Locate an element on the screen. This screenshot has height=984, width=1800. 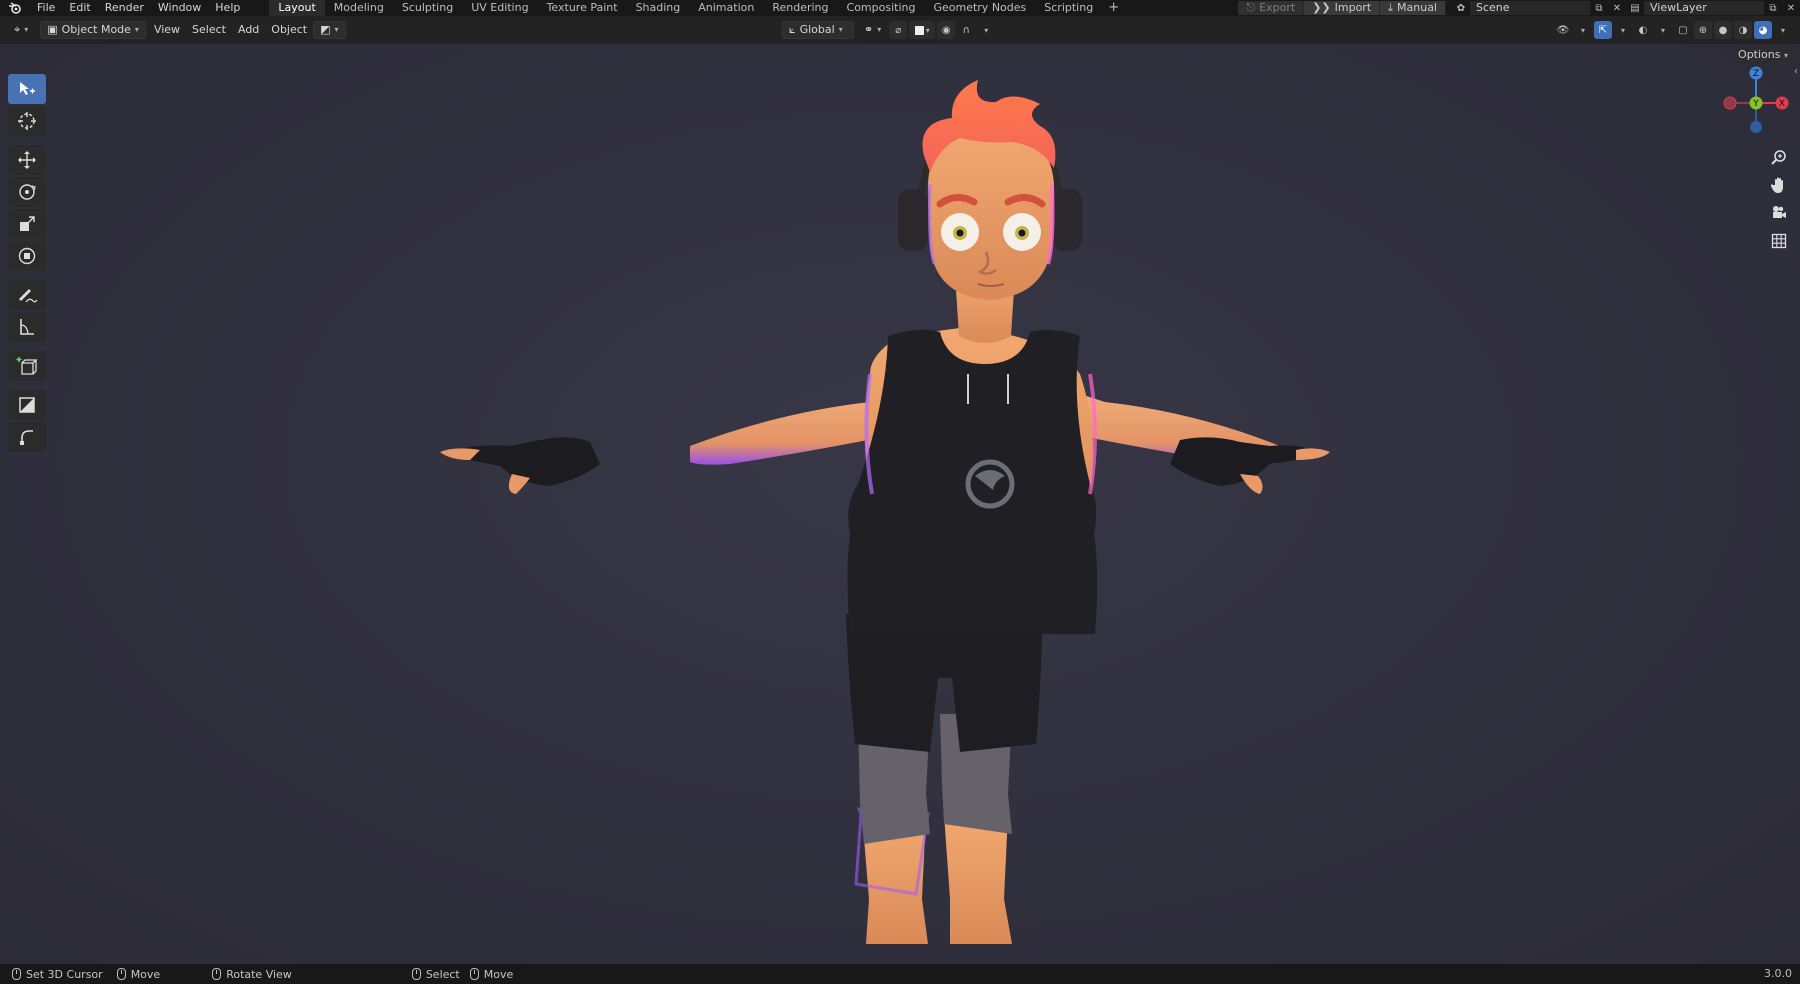
add-menu: Add is located at coordinates (248, 30).